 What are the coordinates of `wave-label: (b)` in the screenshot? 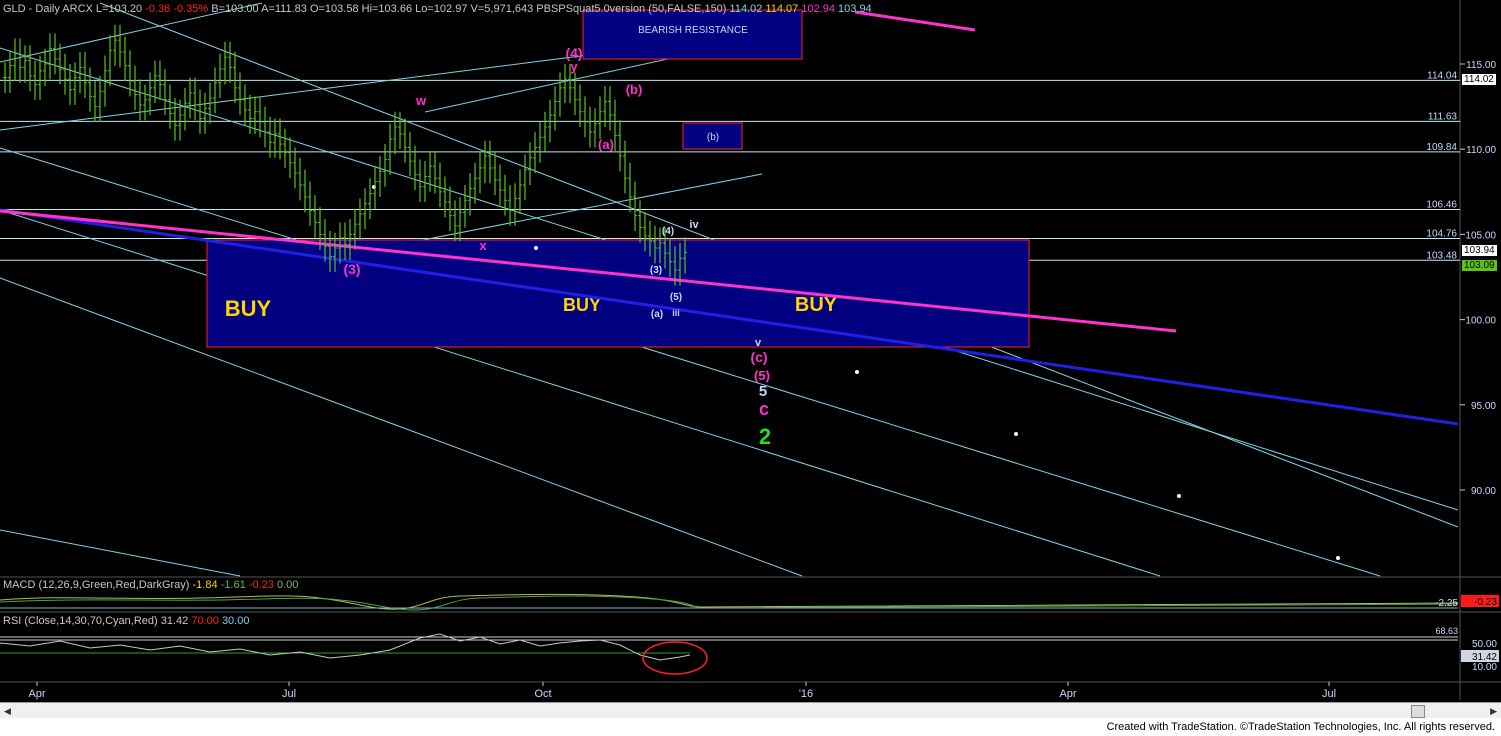 It's located at (634, 89).